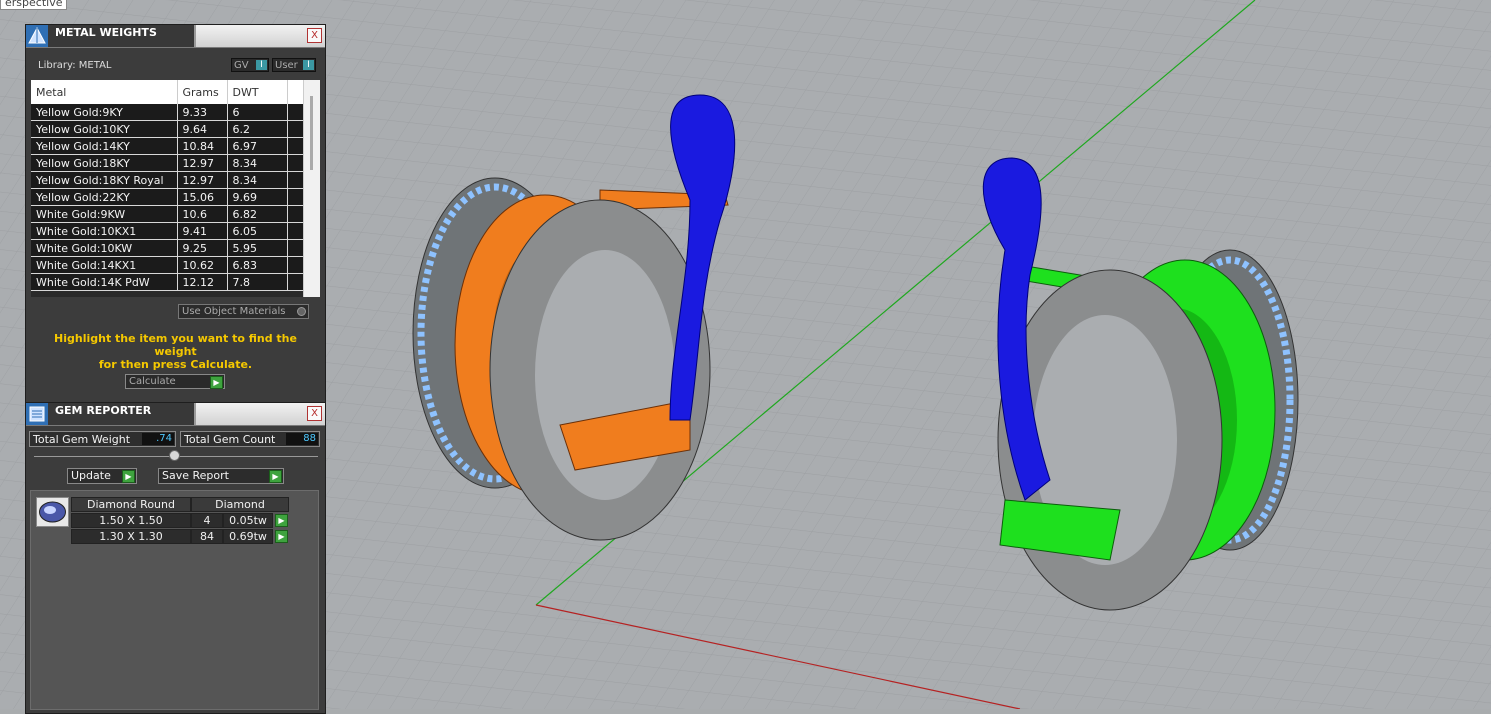 The height and width of the screenshot is (714, 1491). What do you see at coordinates (257, 214) in the screenshot?
I see `dwt-cell: 6.82` at bounding box center [257, 214].